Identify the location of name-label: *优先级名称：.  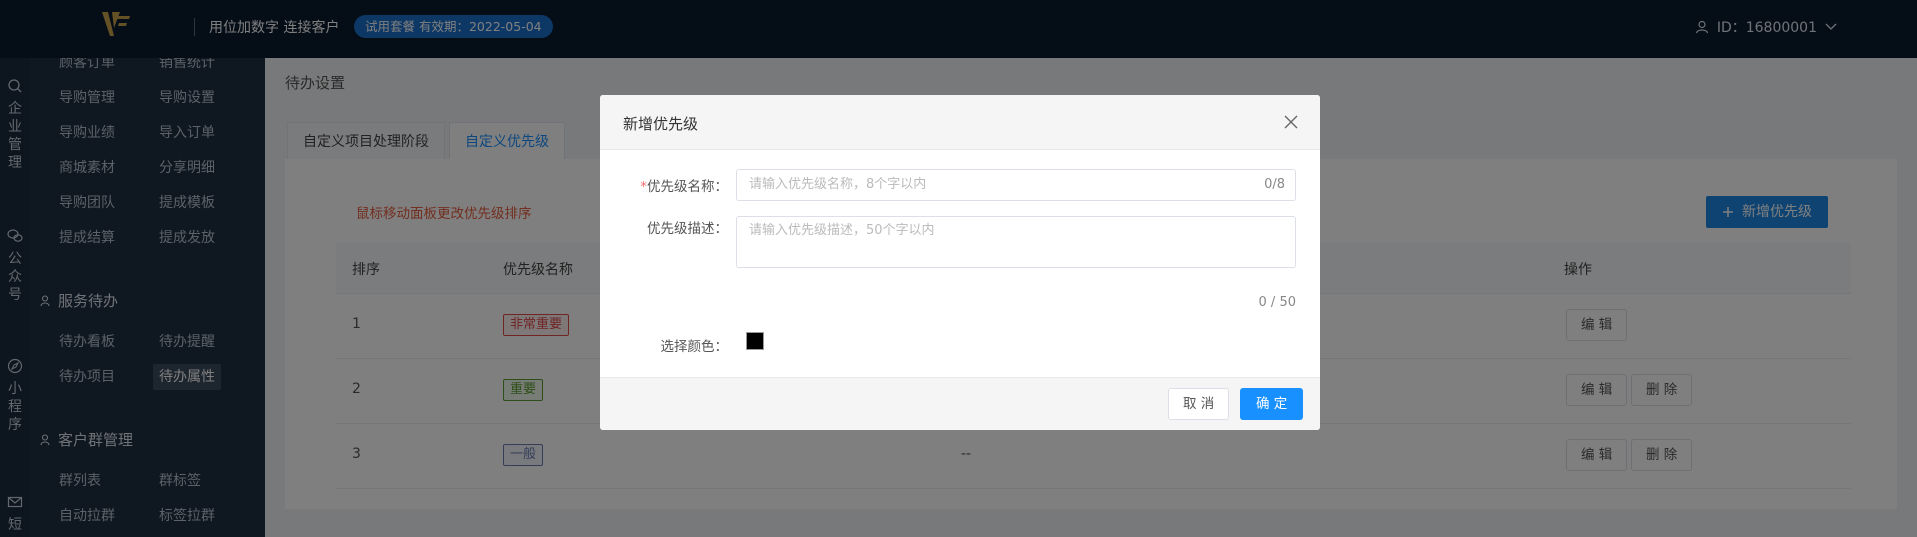
(668, 185).